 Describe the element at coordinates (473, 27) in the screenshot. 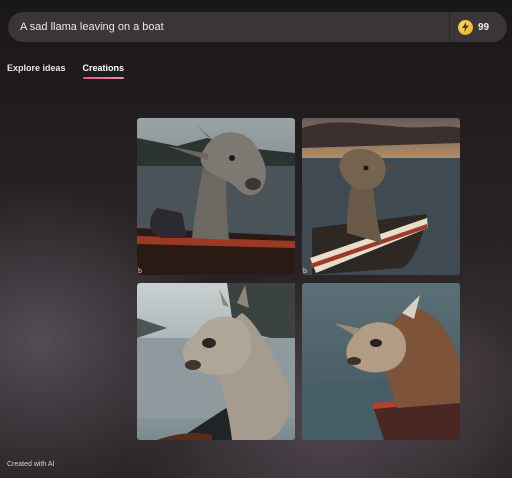

I see `boosts-counter: 99` at that location.